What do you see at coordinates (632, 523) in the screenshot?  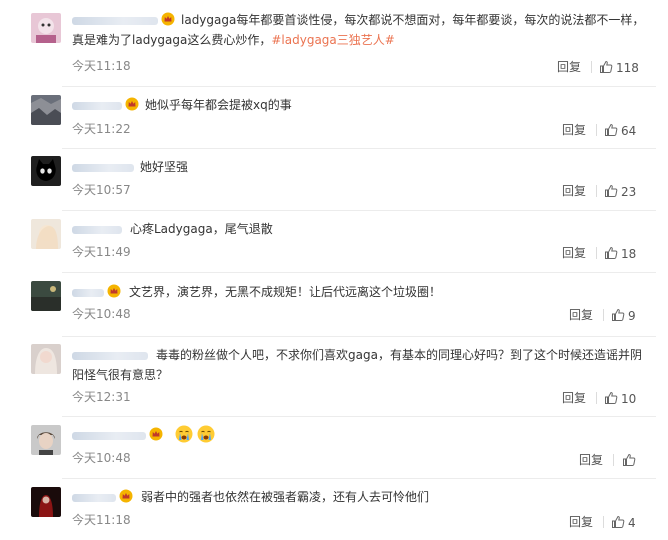 I see `like-count: 4` at bounding box center [632, 523].